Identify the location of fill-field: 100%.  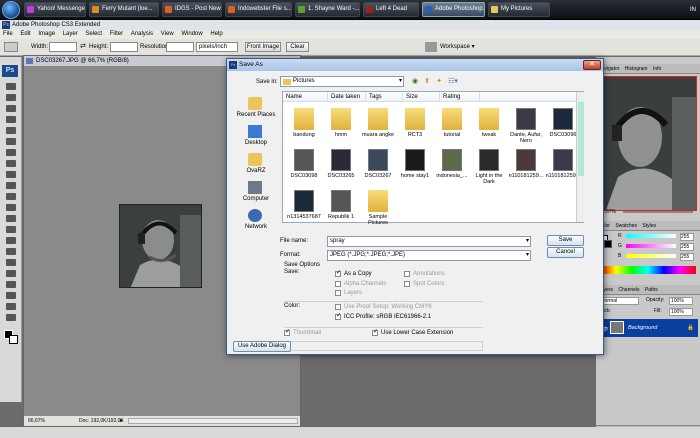
(681, 312).